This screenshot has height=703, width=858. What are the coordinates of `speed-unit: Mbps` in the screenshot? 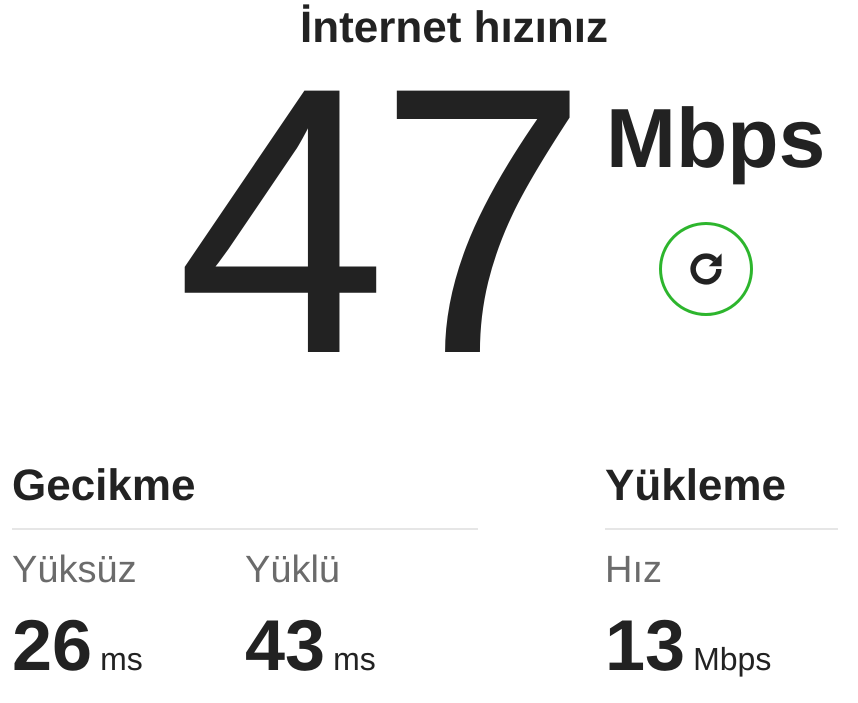 It's located at (716, 138).